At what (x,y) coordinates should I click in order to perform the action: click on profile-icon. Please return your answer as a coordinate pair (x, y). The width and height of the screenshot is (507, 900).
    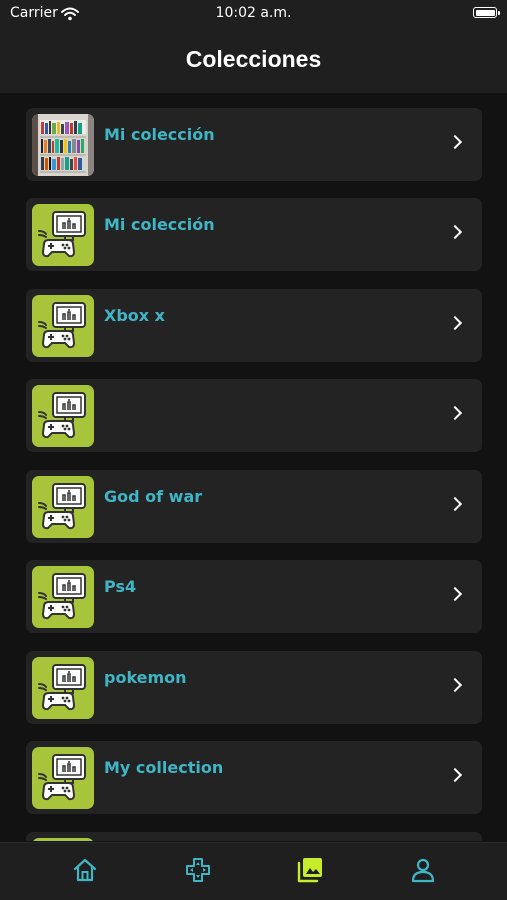
    Looking at the image, I should click on (423, 870).